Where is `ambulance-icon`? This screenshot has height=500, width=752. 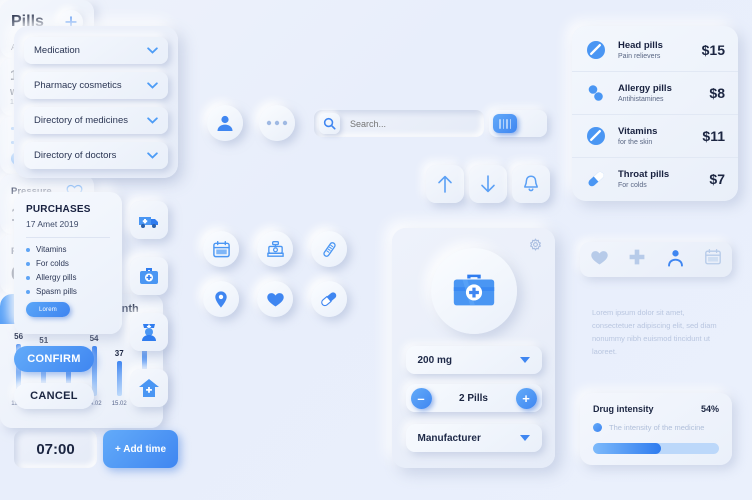
ambulance-icon is located at coordinates (148, 222).